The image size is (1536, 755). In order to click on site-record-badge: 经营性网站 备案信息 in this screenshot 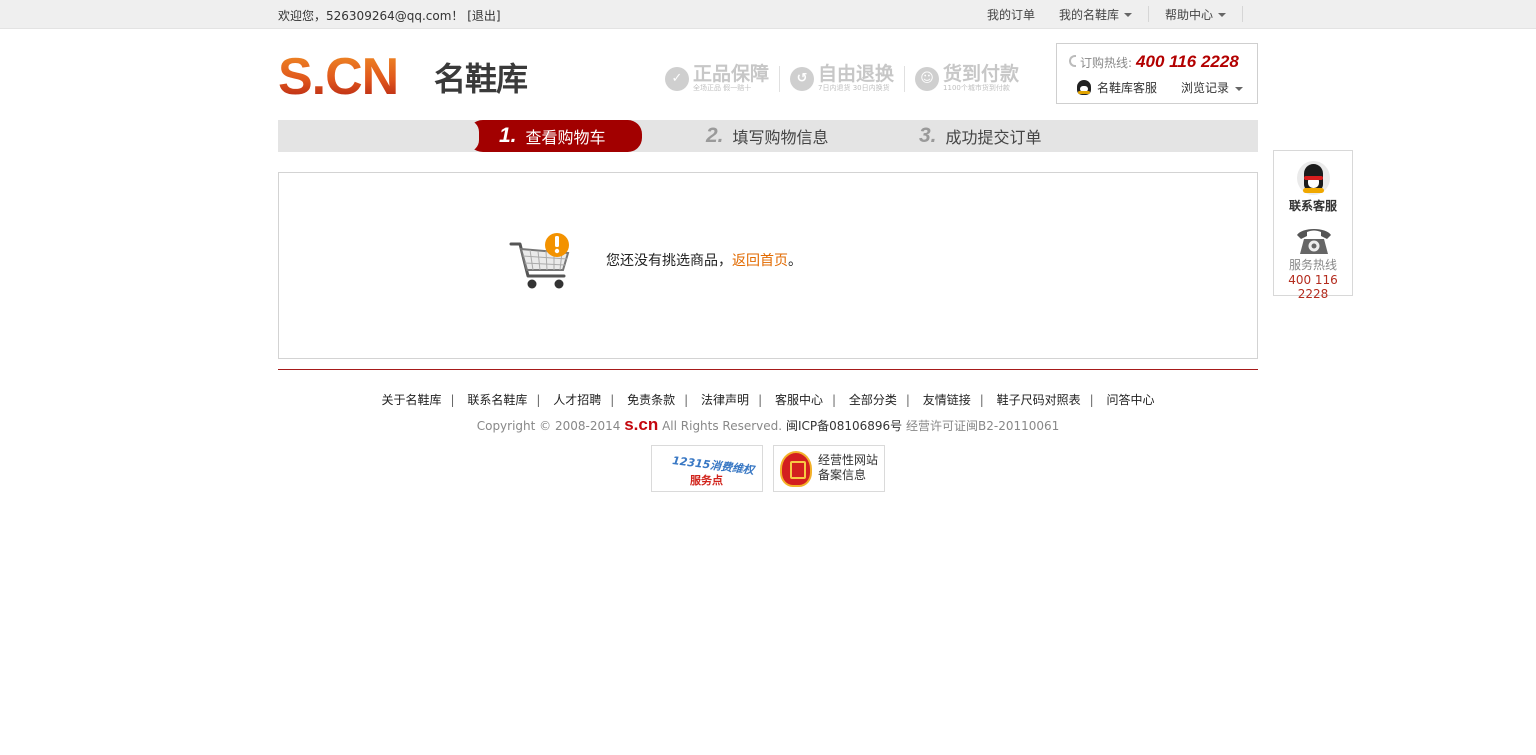, I will do `click(829, 468)`.